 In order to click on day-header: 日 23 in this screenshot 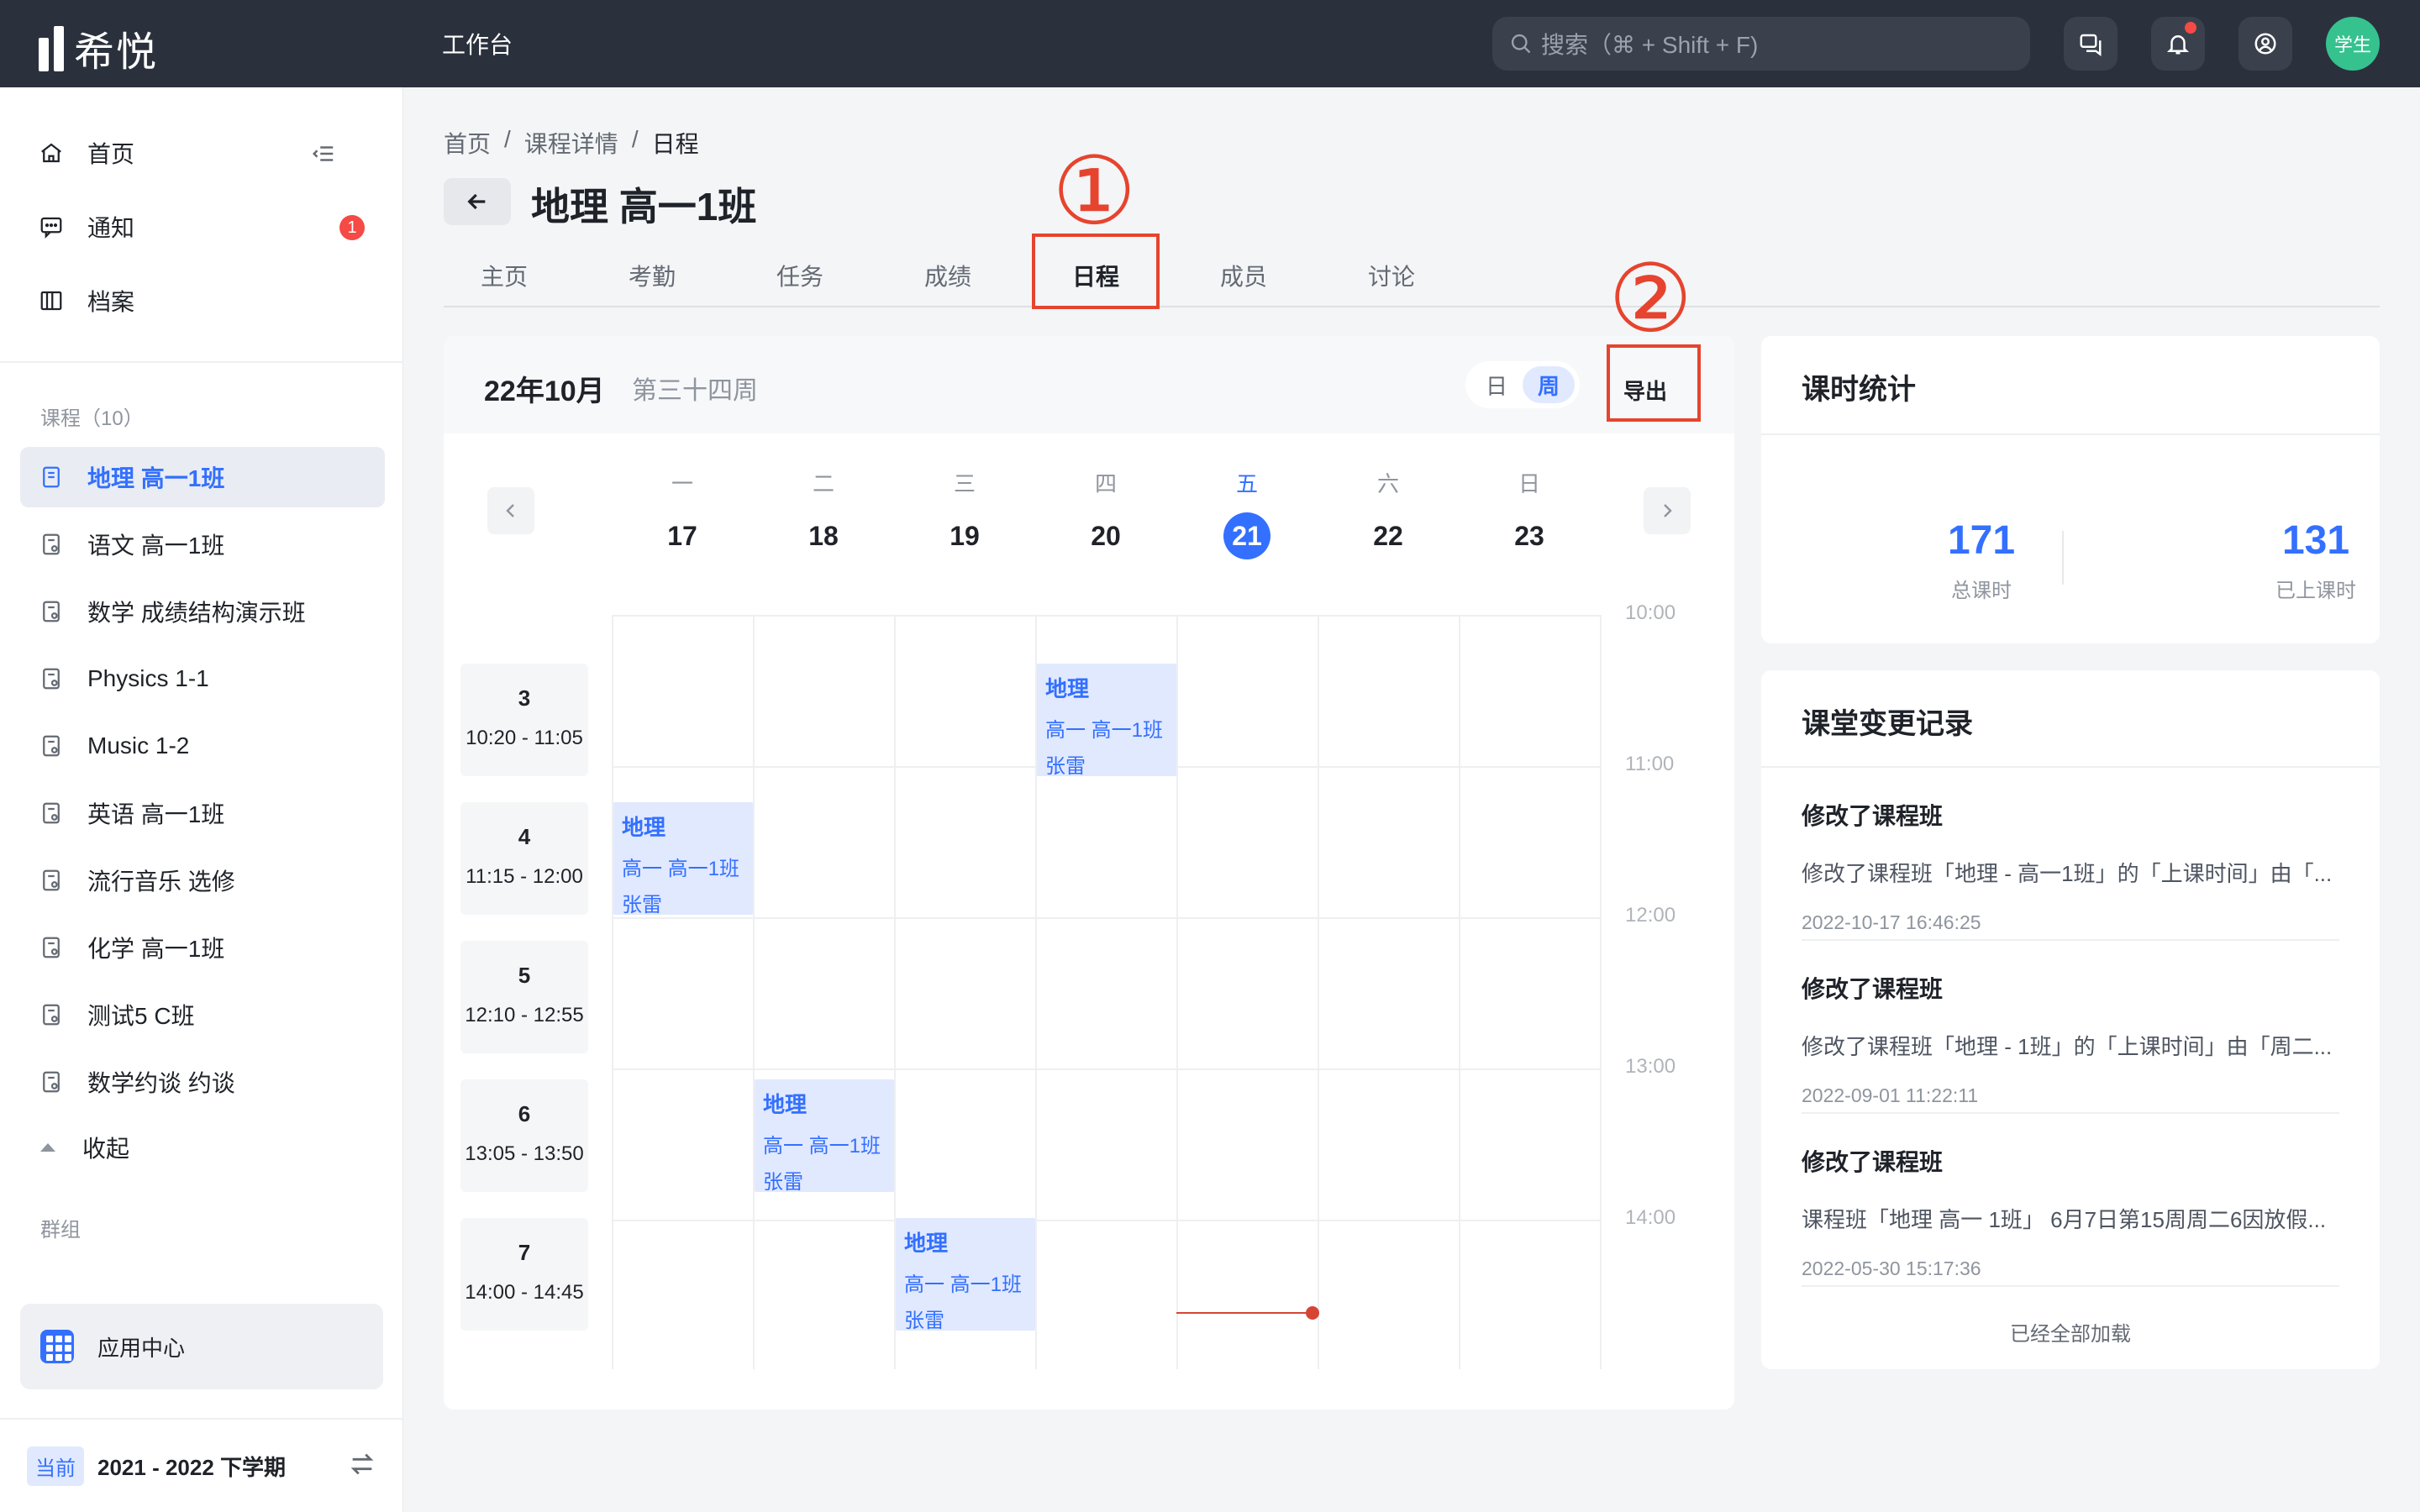, I will do `click(1529, 513)`.